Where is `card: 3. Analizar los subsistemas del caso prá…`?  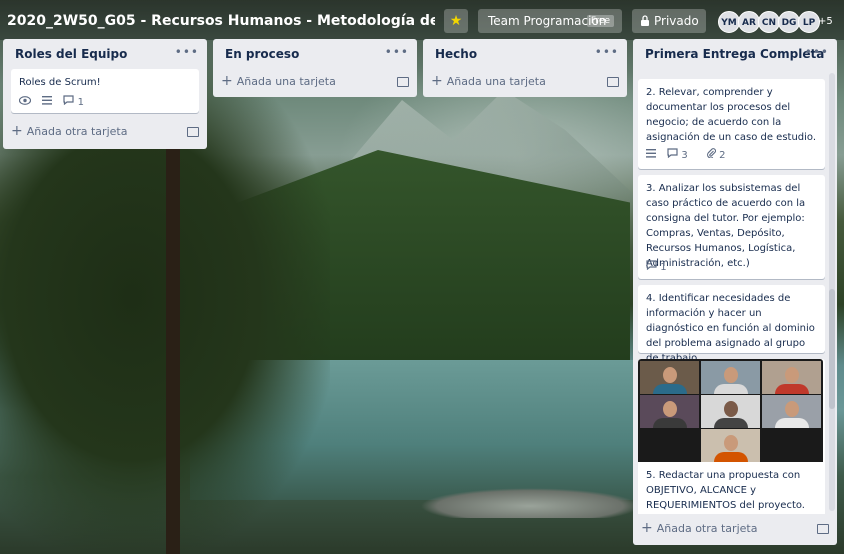 card: 3. Analizar los subsistemas del caso prá… is located at coordinates (731, 227).